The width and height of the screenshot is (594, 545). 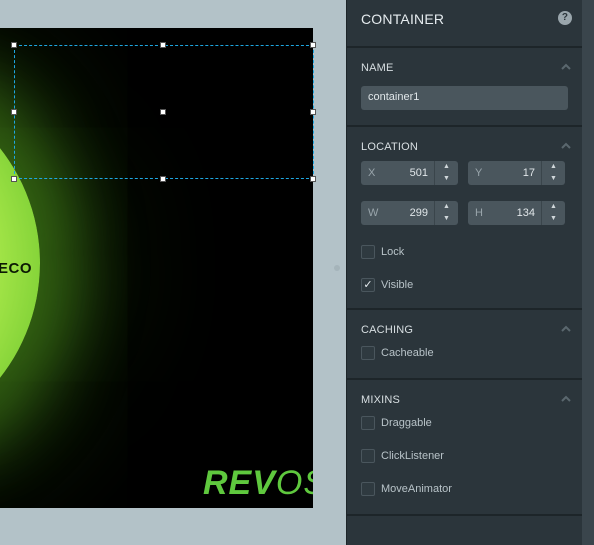 What do you see at coordinates (464, 63) in the screenshot?
I see `name-section-header: NAME` at bounding box center [464, 63].